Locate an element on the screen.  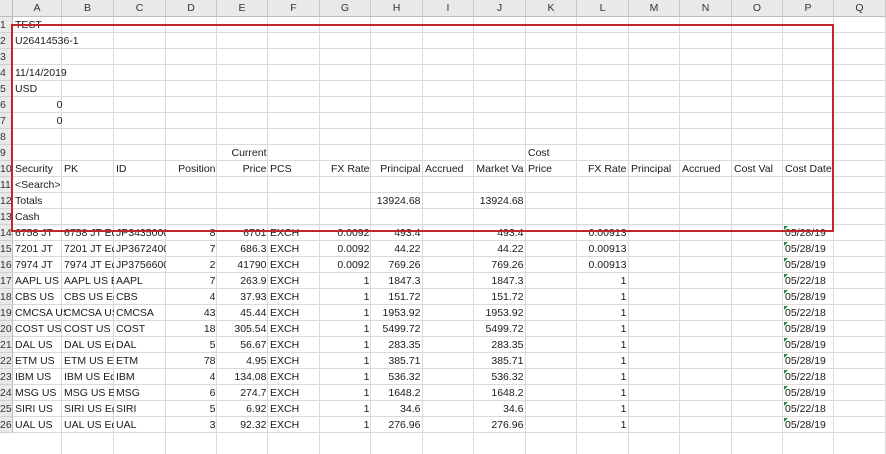
cell-g22: 1 is located at coordinates (346, 361).